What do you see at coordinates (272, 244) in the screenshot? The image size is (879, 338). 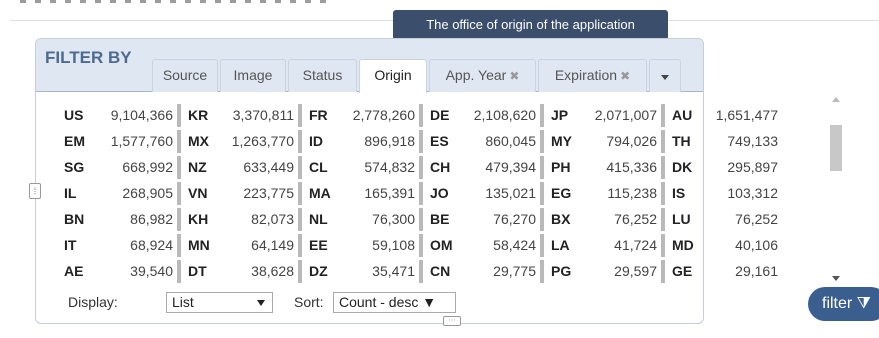 I see `origin-count: 64,149` at bounding box center [272, 244].